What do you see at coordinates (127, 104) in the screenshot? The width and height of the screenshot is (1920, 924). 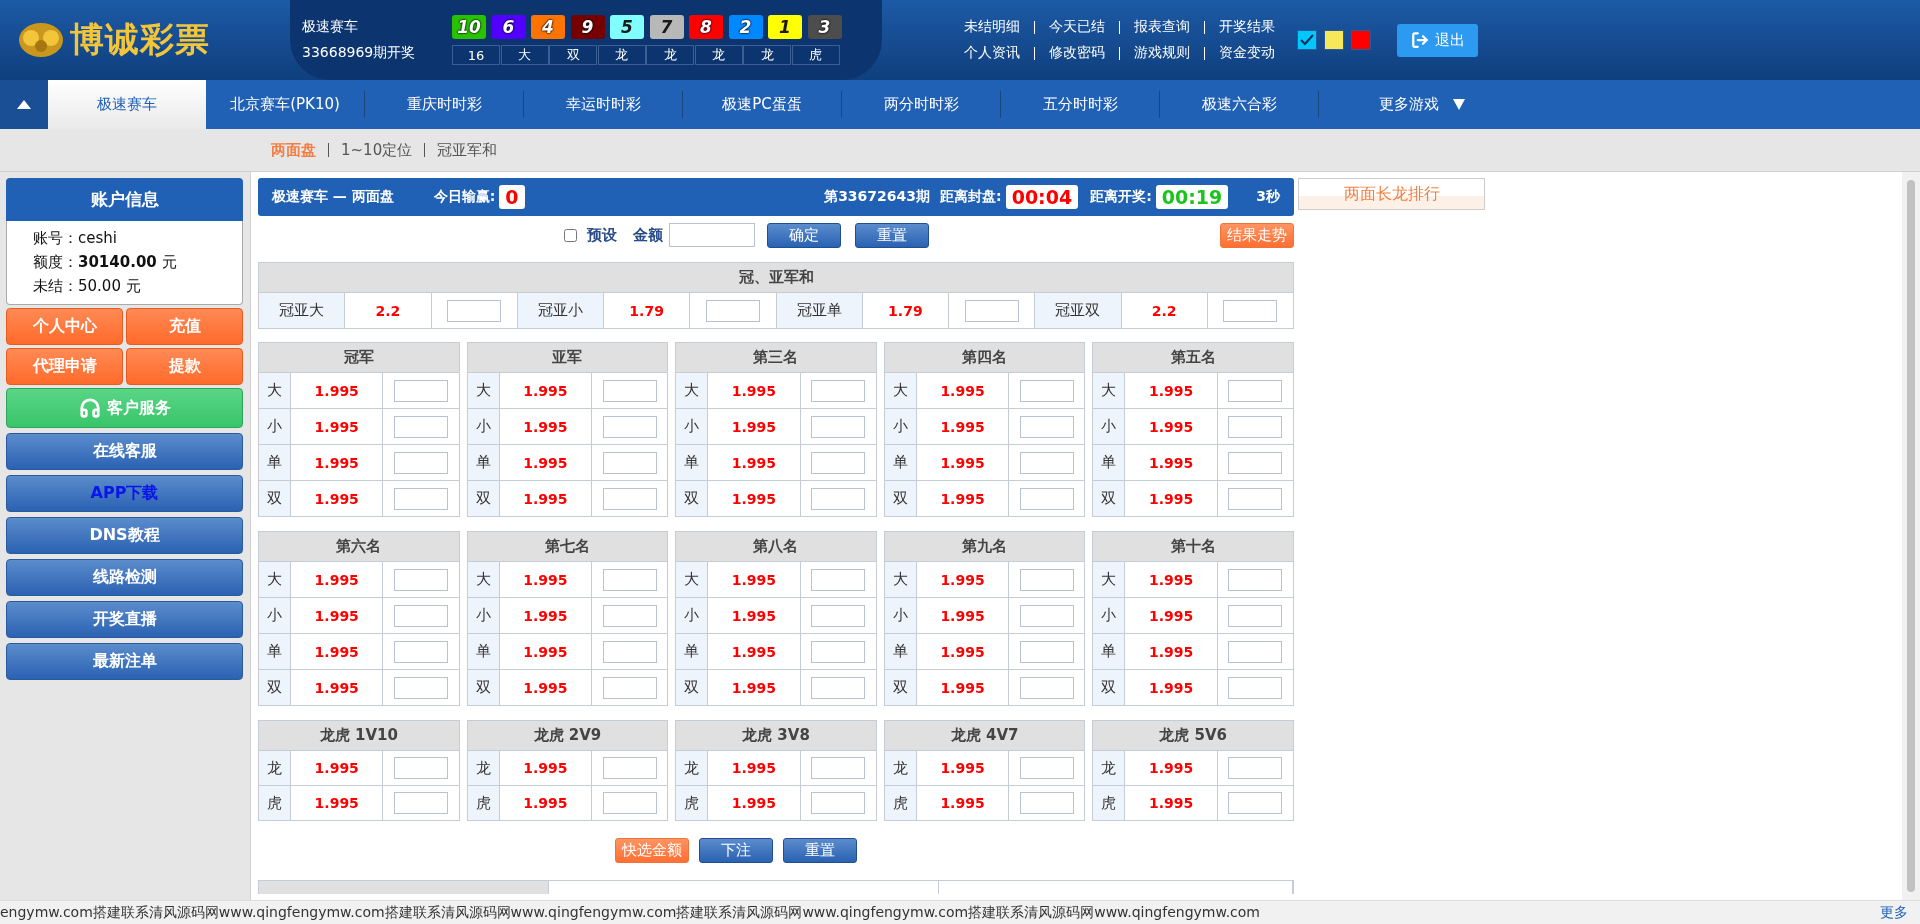 I see `game-tab: 极速赛车` at bounding box center [127, 104].